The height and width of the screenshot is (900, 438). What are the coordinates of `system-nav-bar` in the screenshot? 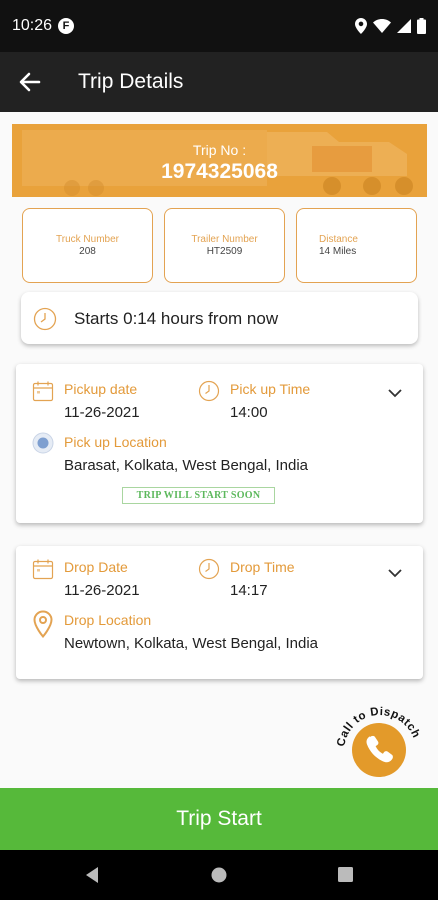 It's located at (219, 875).